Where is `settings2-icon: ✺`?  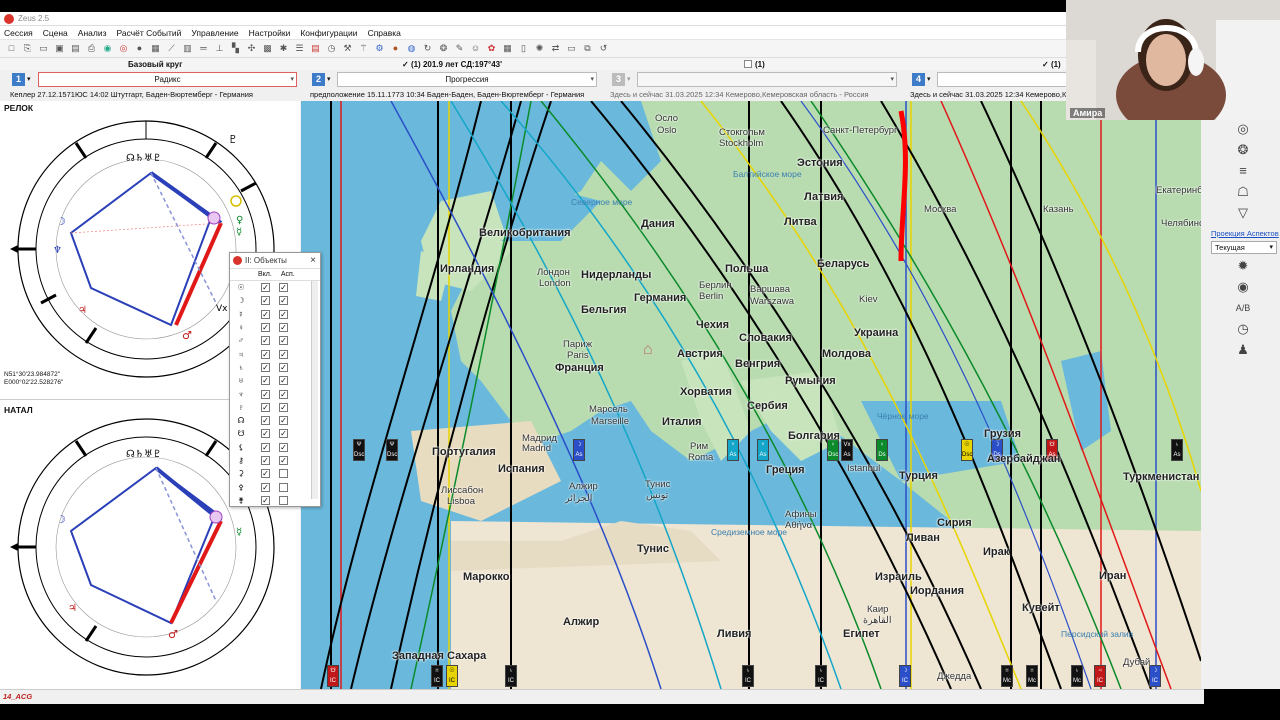 settings2-icon: ✺ is located at coordinates (539, 48).